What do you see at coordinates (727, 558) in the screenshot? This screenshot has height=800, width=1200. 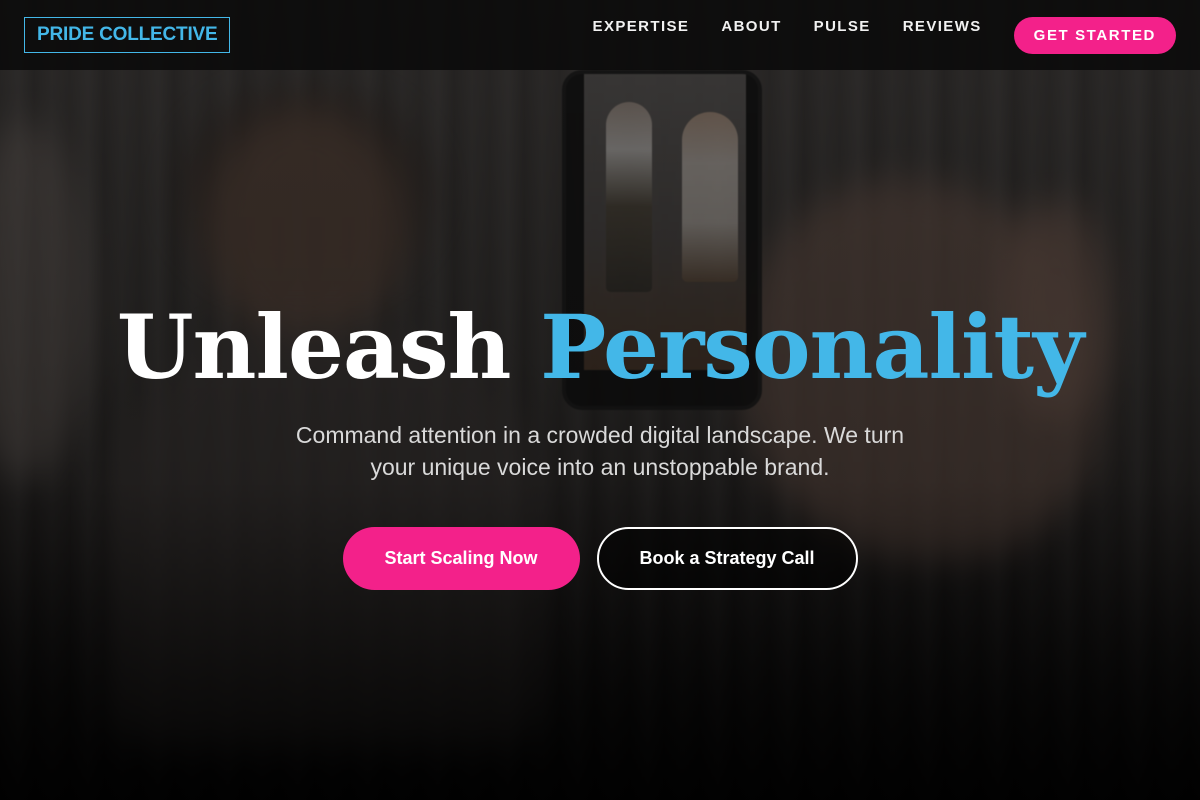 I see `book-strategy-call-button: Book a Strategy Call` at bounding box center [727, 558].